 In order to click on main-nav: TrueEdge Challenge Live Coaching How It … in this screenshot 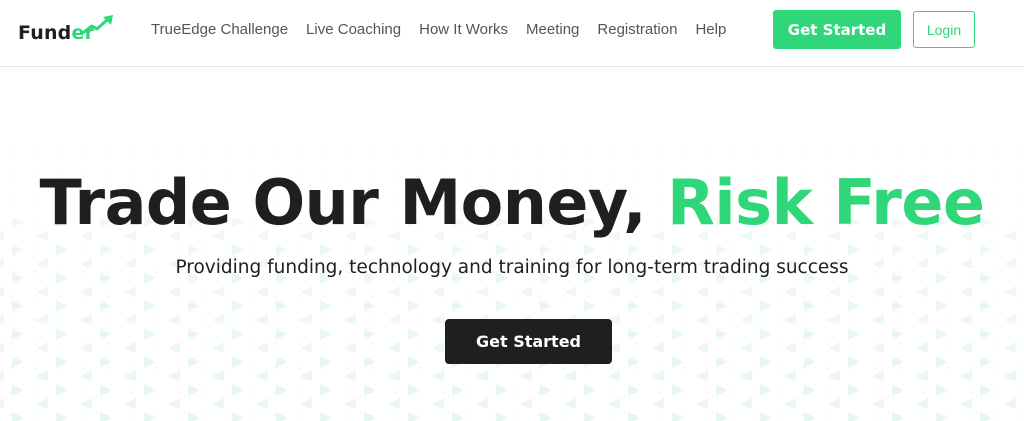, I will do `click(447, 30)`.